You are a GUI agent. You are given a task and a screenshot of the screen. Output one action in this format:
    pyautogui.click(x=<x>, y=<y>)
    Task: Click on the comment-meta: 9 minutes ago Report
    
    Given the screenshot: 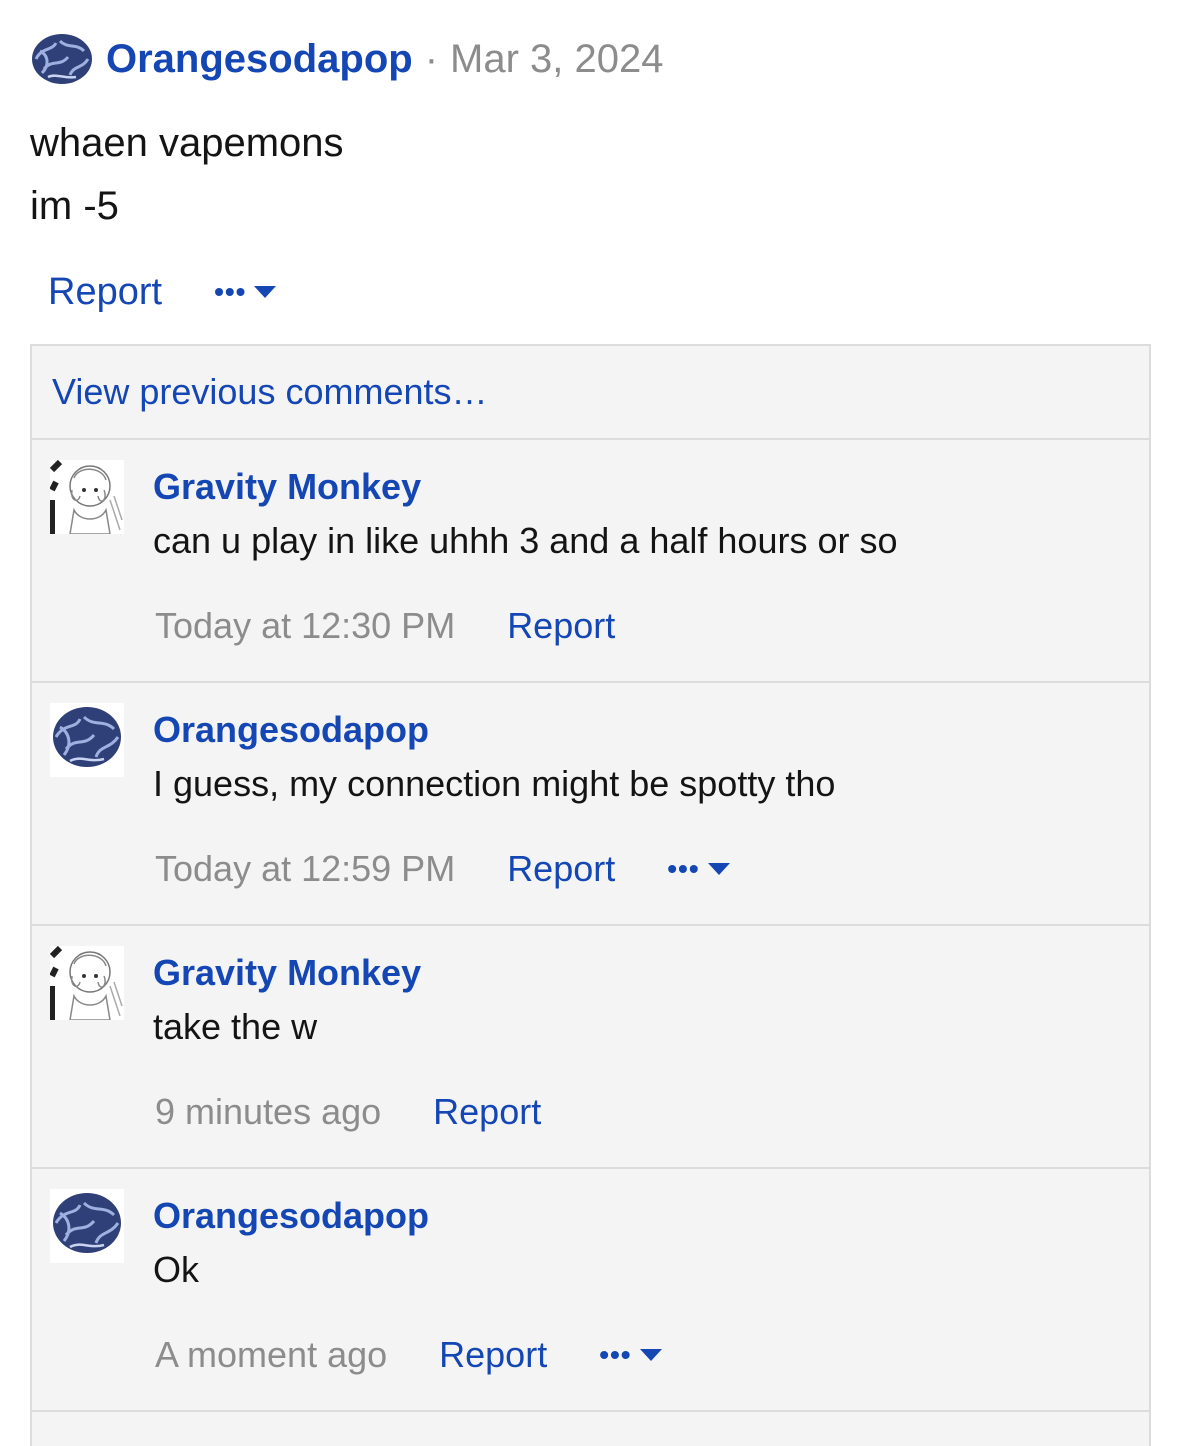 What is the action you would take?
    pyautogui.click(x=348, y=1112)
    